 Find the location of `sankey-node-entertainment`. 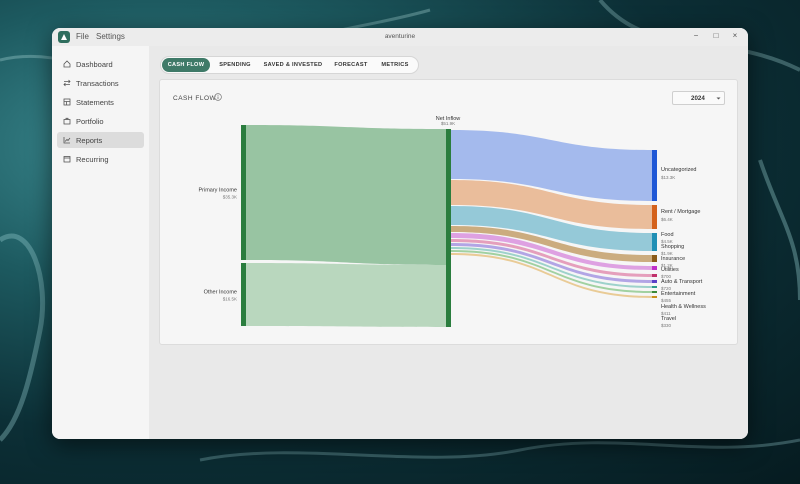

sankey-node-entertainment is located at coordinates (654, 287).